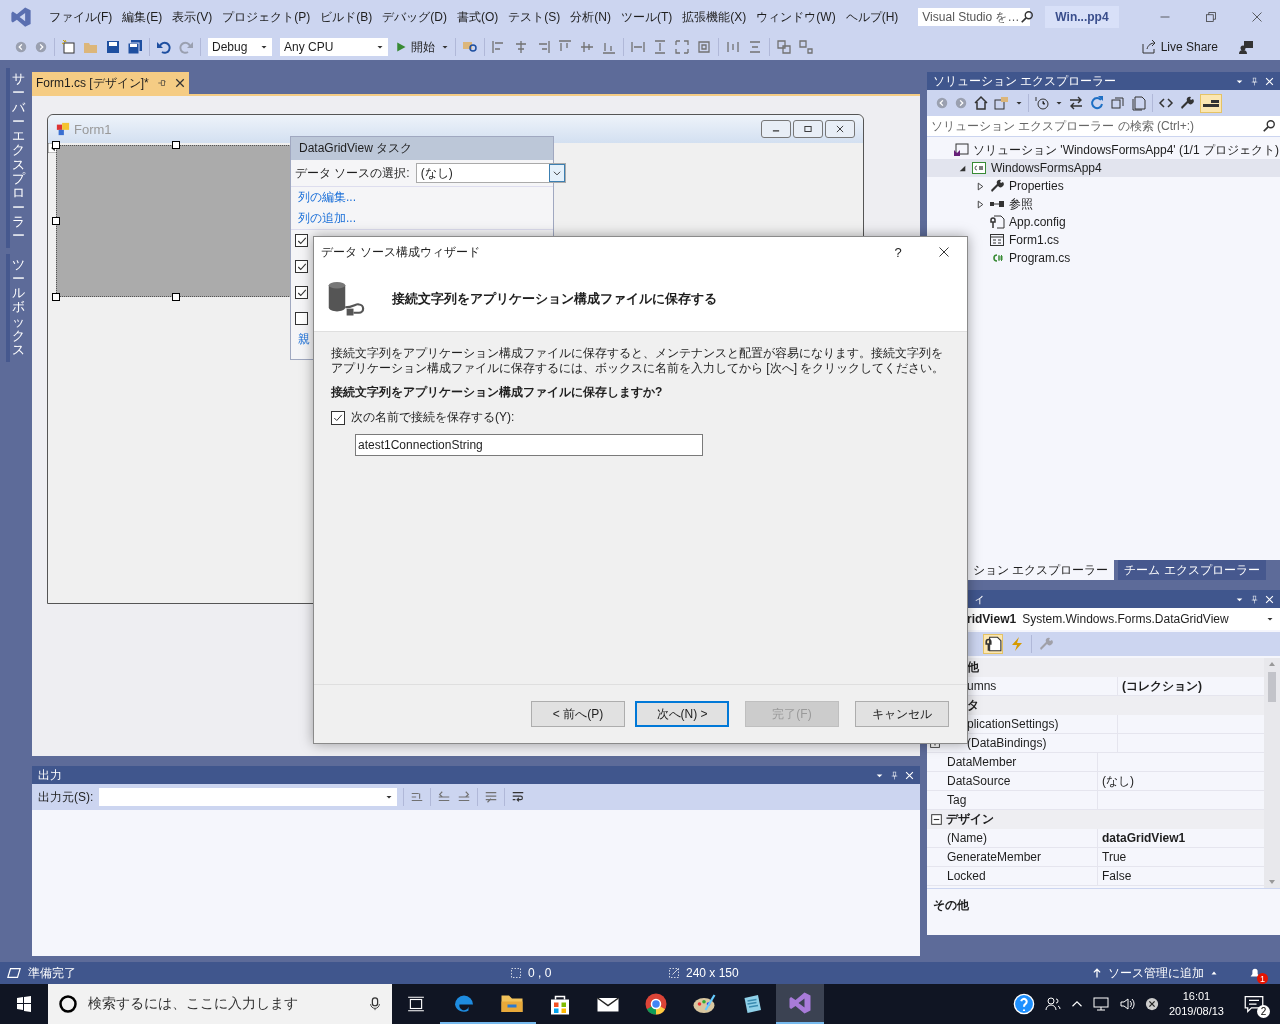 Image resolution: width=1280 pixels, height=1024 pixels. Describe the element at coordinates (16, 158) in the screenshot. I see `side-tab: サーバーエクスプローラー` at that location.